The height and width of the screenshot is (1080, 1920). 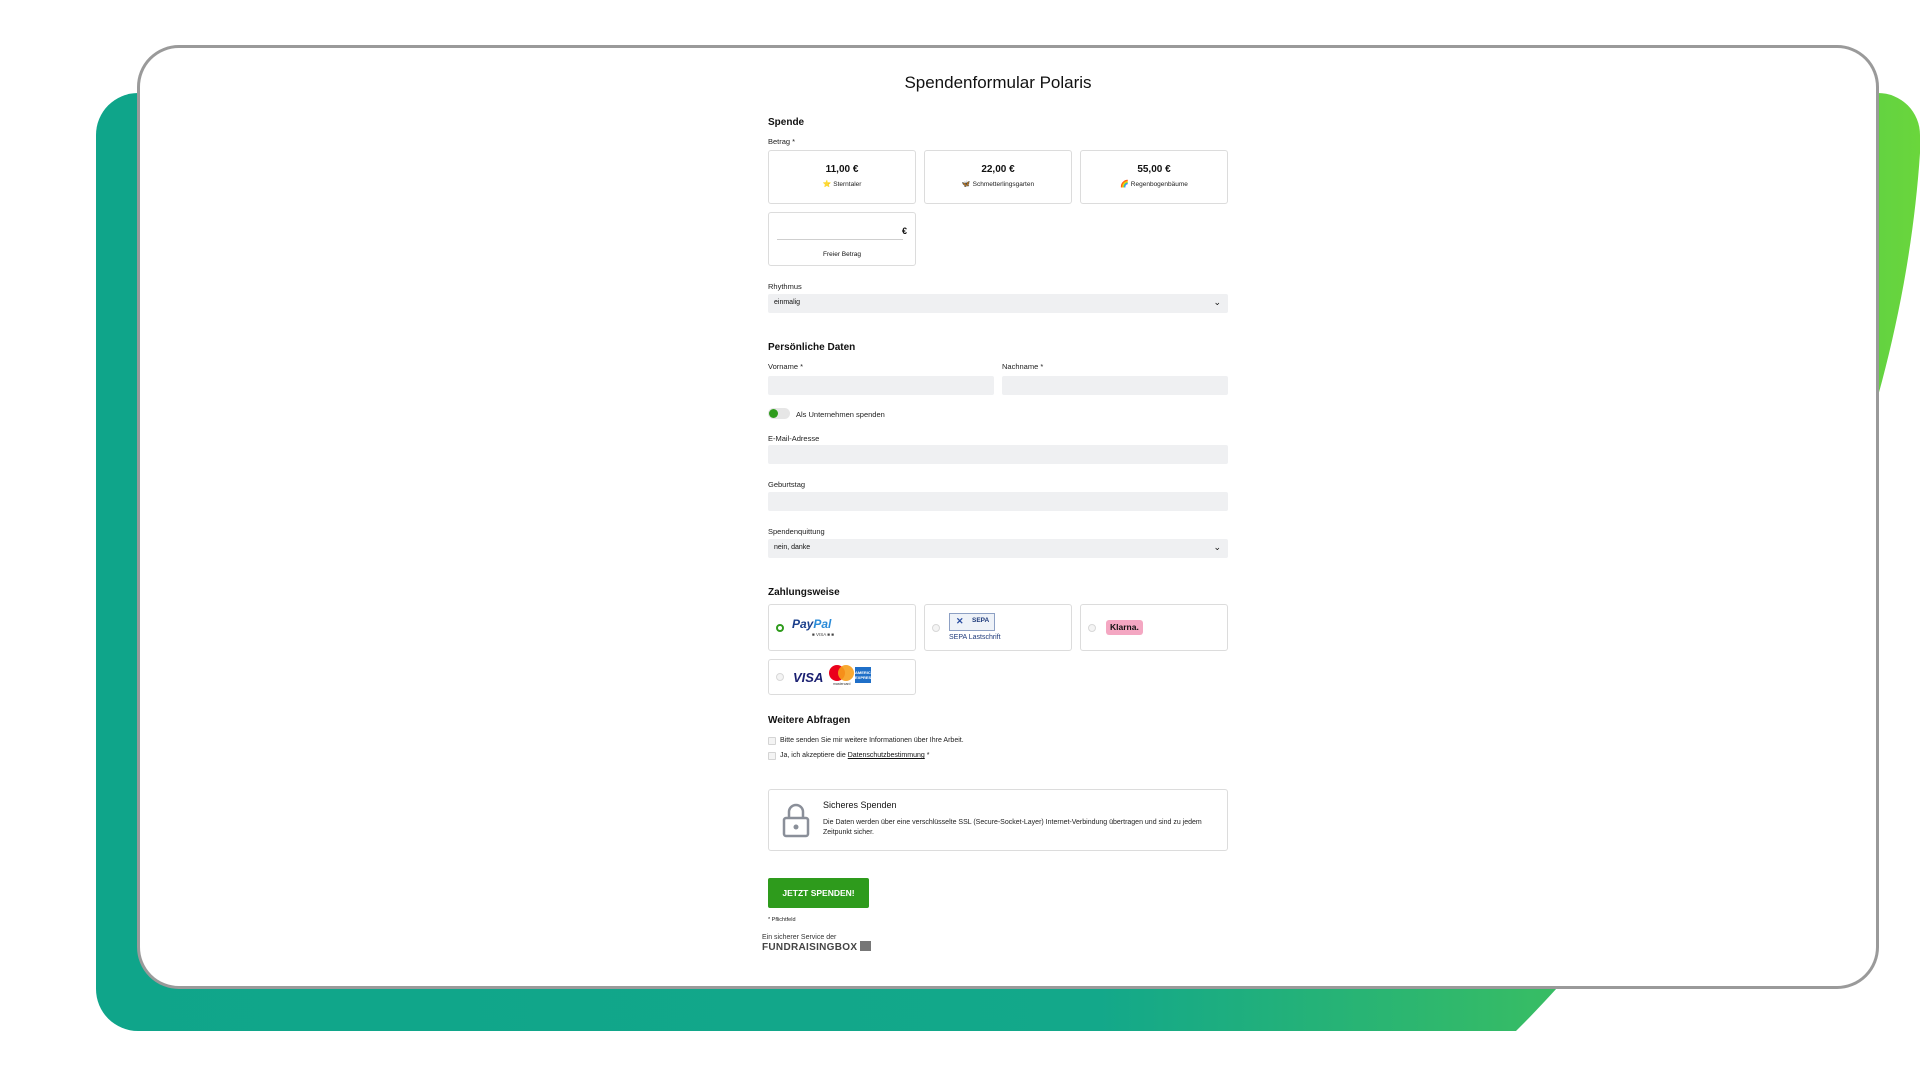 What do you see at coordinates (786, 122) in the screenshot?
I see `section-heading-donation: Spende` at bounding box center [786, 122].